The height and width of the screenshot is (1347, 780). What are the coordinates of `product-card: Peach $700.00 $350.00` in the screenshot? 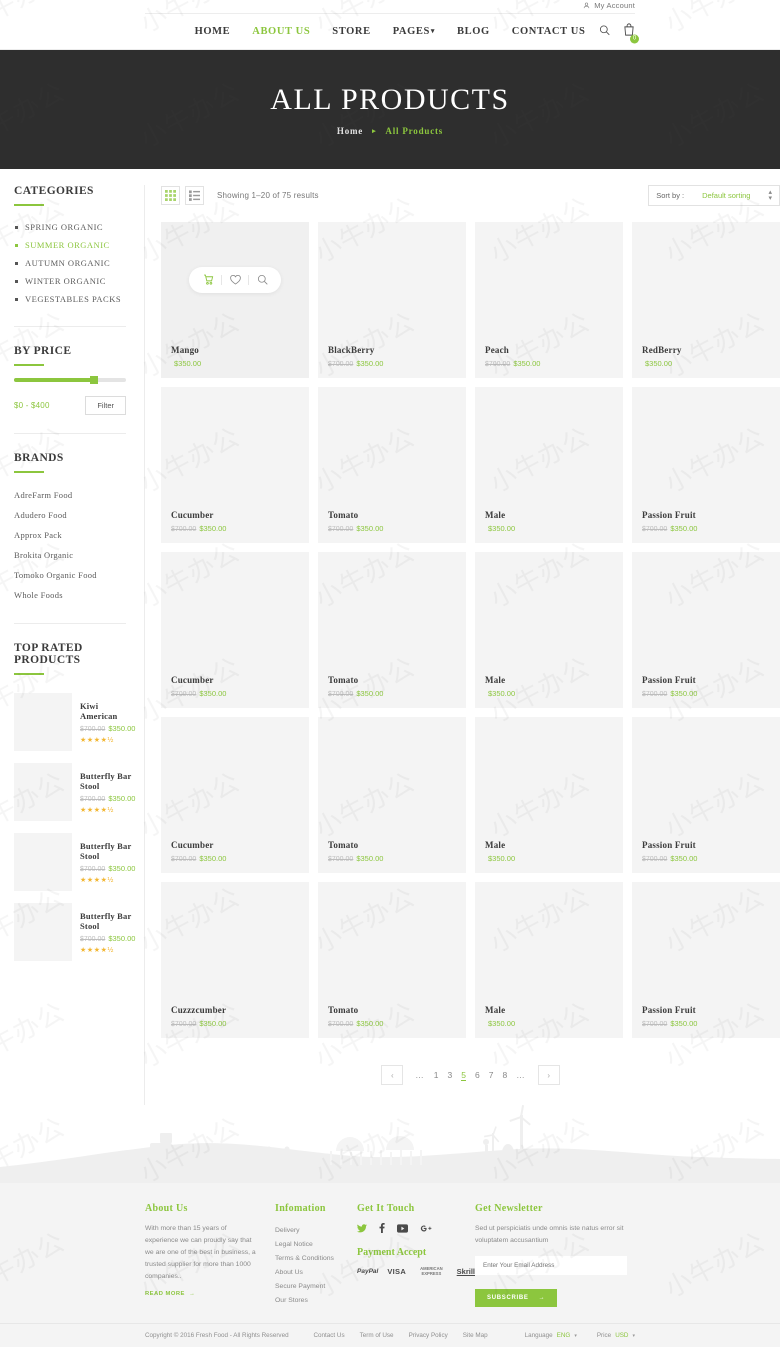 It's located at (549, 300).